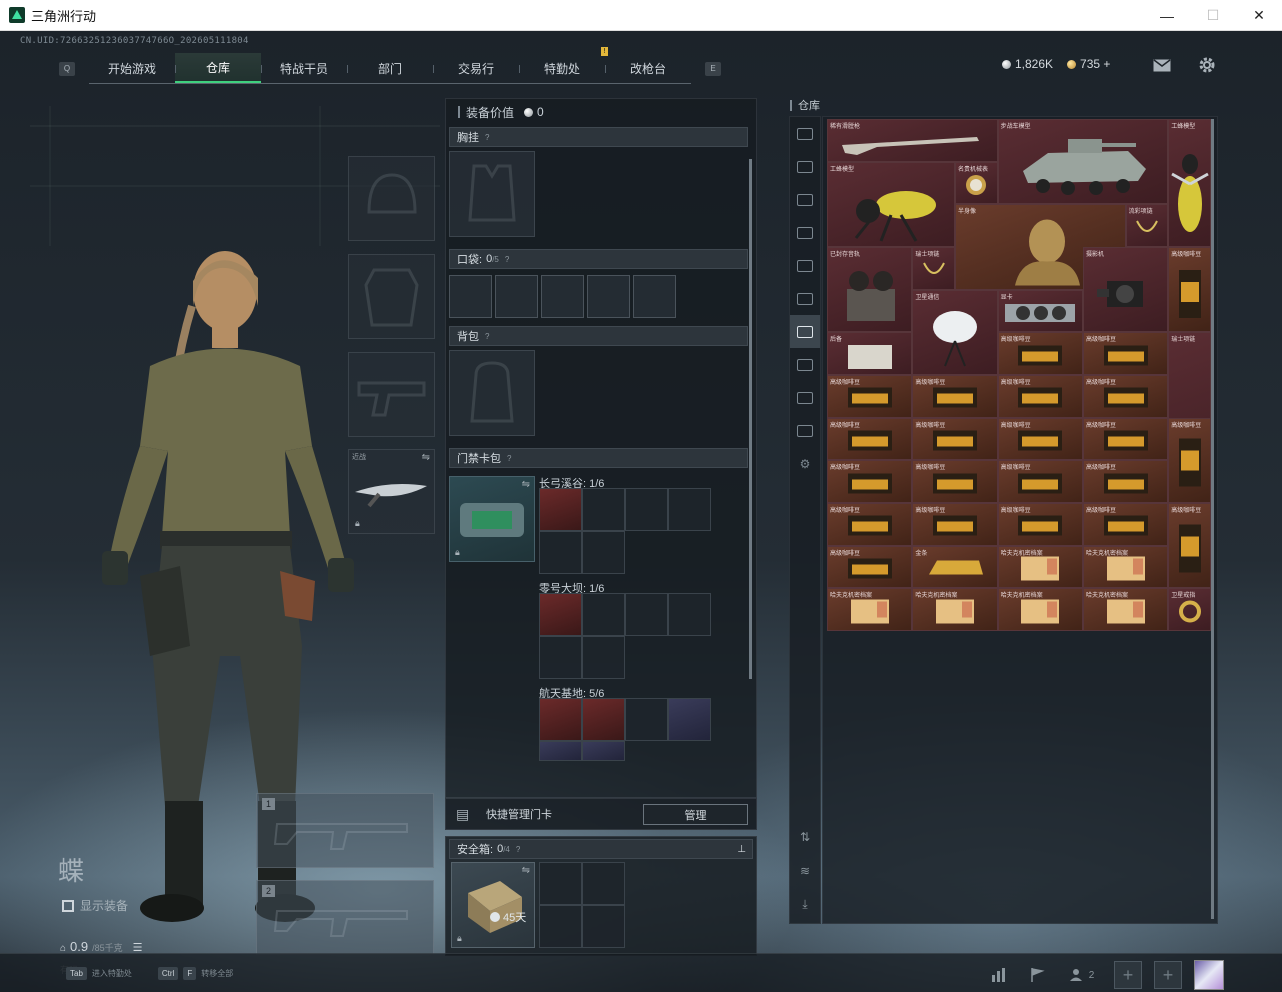  I want to click on tab-operators: 特战干员, so click(304, 68).